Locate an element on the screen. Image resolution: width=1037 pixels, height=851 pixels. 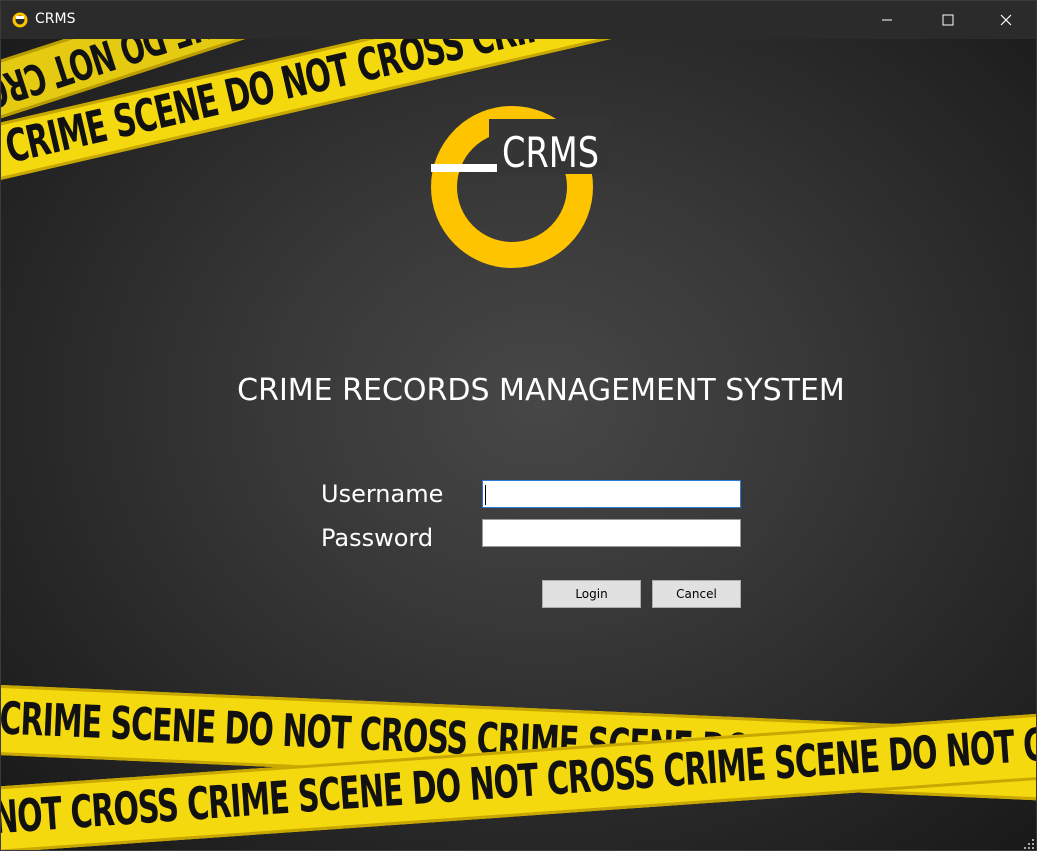
text-caret is located at coordinates (485, 495).